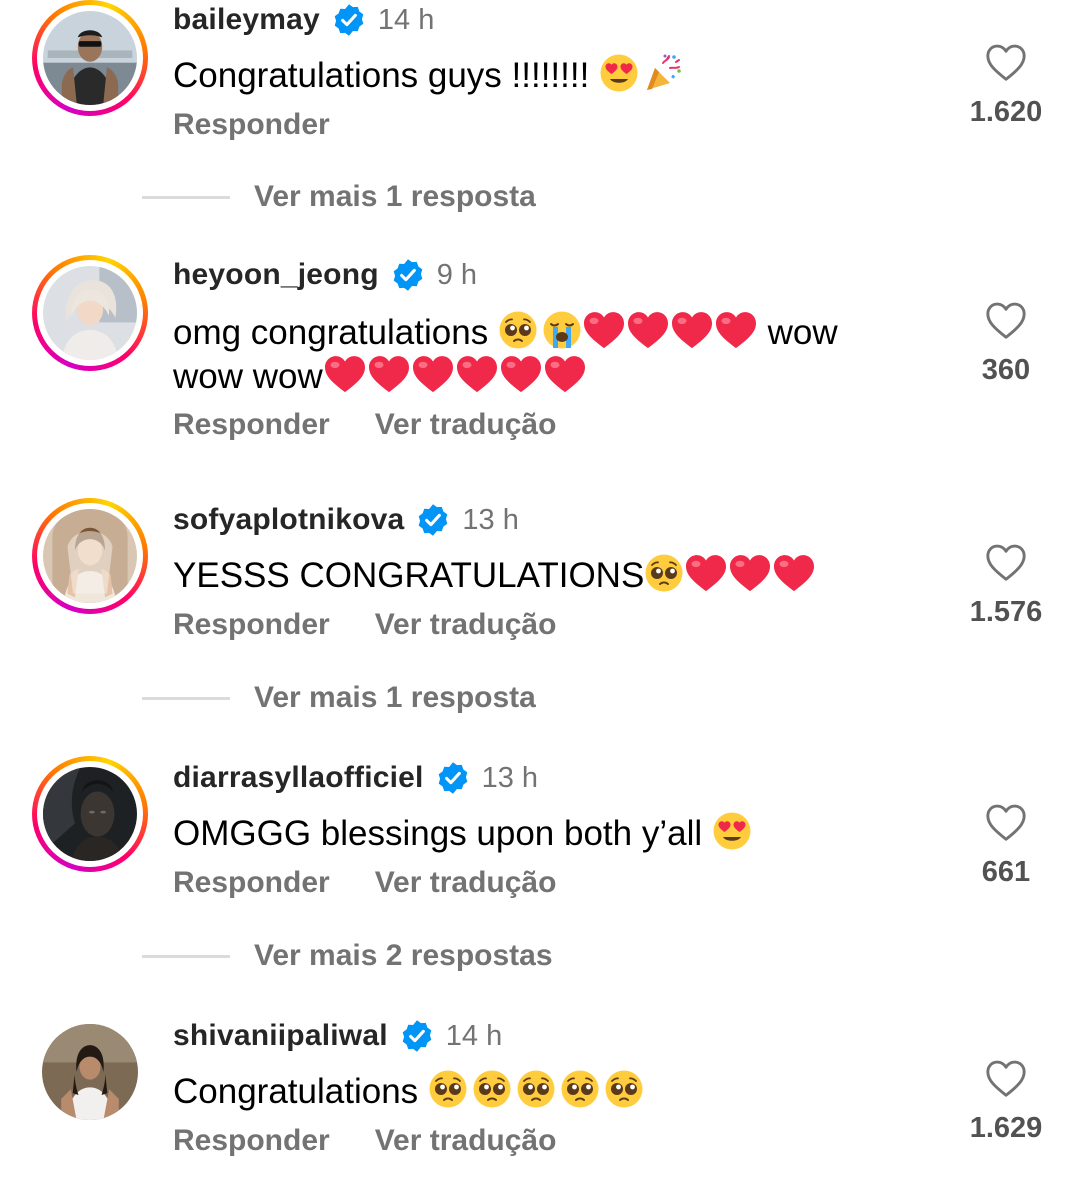 The width and height of the screenshot is (1080, 1181). Describe the element at coordinates (663, 73) in the screenshot. I see `party-popper-emoji` at that location.